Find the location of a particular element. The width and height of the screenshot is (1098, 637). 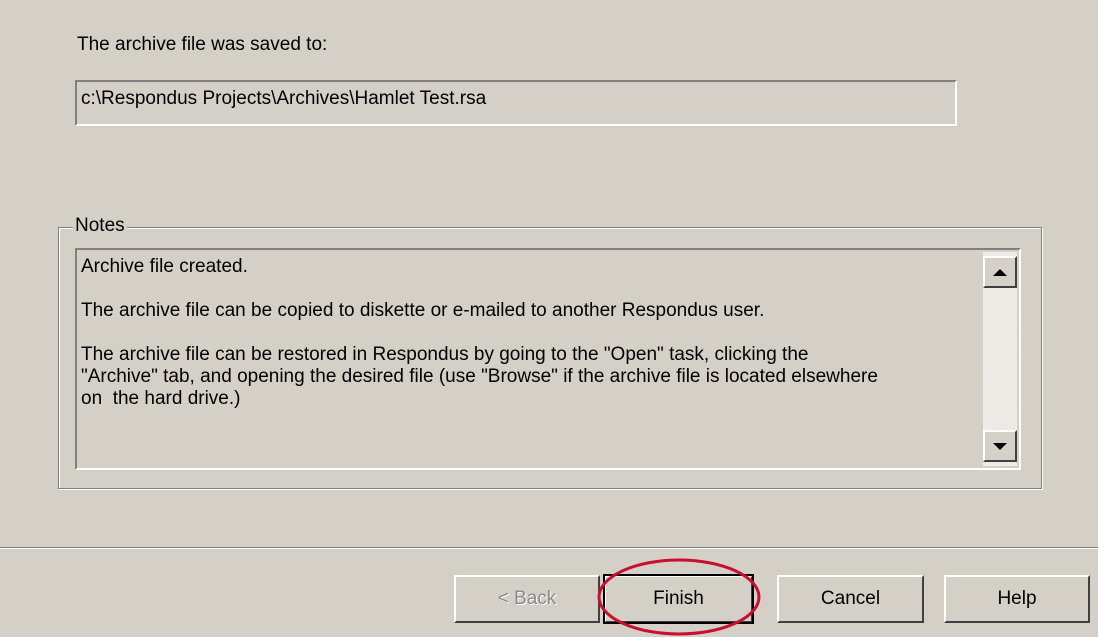

scroll-down-button is located at coordinates (1000, 446).